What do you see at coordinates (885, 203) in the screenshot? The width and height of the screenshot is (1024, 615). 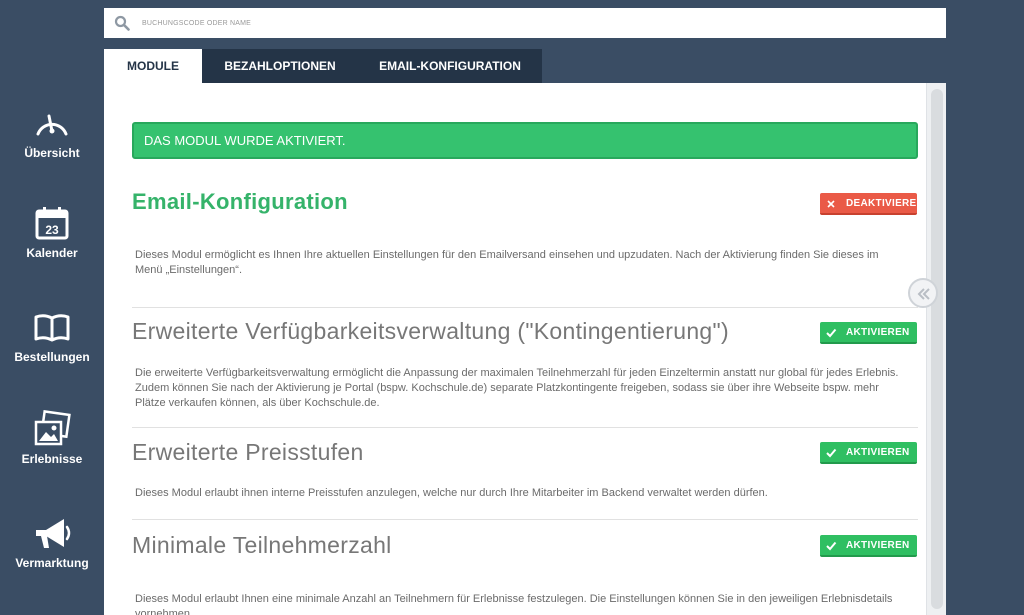 I see `button-label: DEAKTIVIEREN` at bounding box center [885, 203].